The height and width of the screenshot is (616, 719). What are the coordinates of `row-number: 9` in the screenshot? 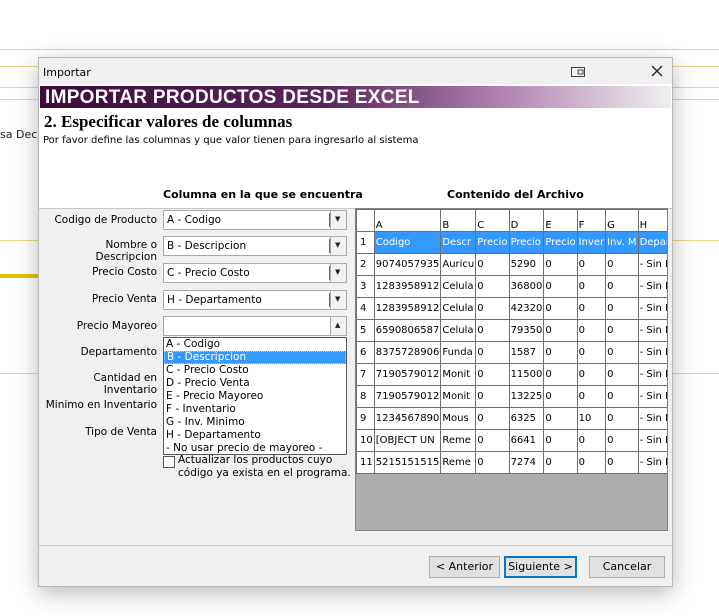 It's located at (365, 418).